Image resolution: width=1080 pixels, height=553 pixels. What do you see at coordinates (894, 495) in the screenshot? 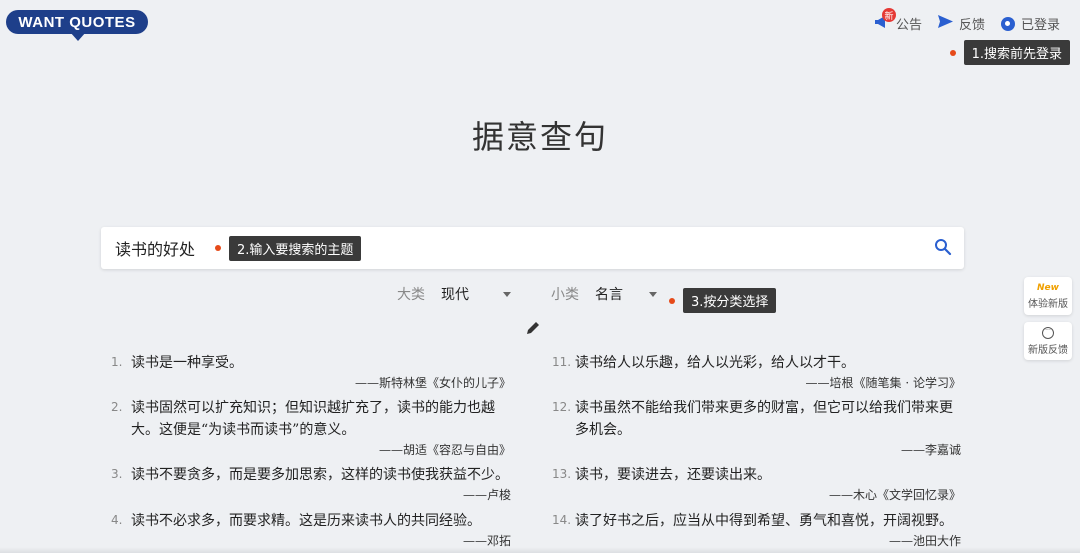
I see `quote-author: ——木心《文学回忆录》` at bounding box center [894, 495].